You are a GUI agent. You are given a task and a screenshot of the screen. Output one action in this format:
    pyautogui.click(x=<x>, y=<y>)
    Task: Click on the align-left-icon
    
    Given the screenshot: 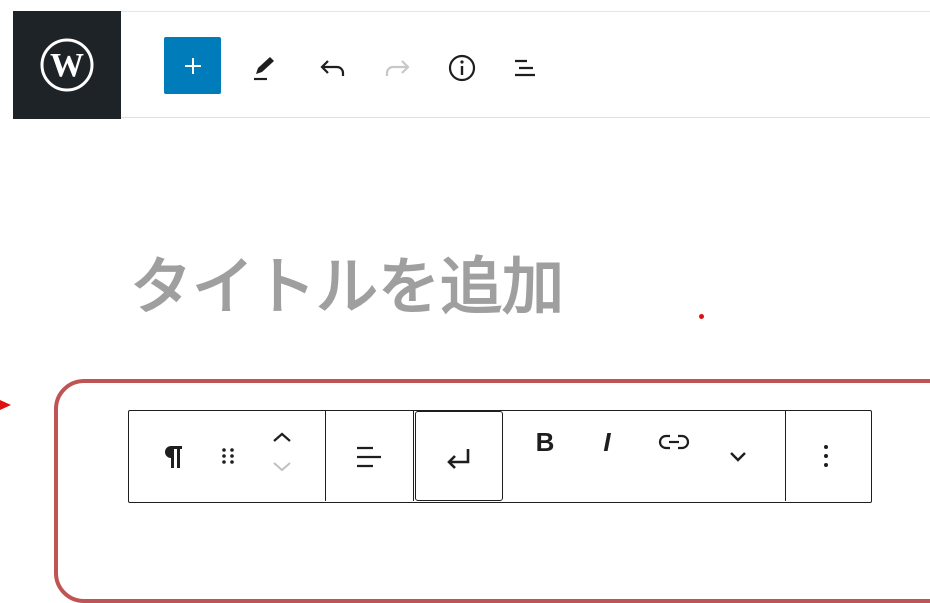 What is the action you would take?
    pyautogui.click(x=369, y=457)
    